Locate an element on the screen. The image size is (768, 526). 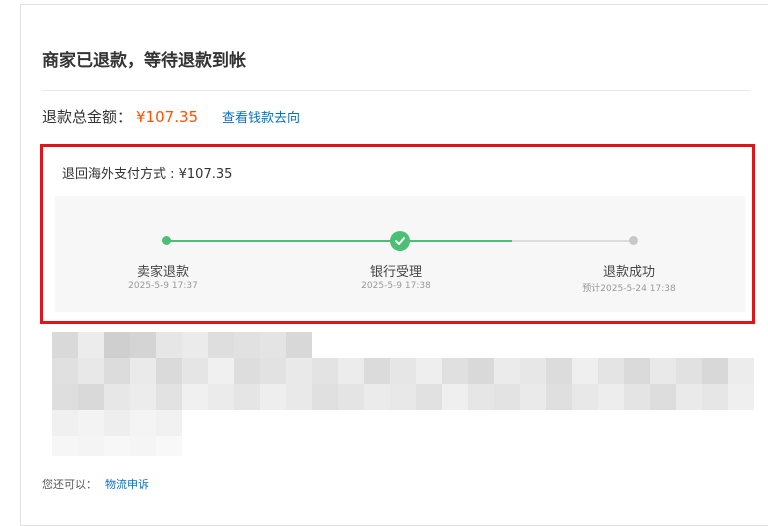
step-1-label: 卖家退款 is located at coordinates (162, 272).